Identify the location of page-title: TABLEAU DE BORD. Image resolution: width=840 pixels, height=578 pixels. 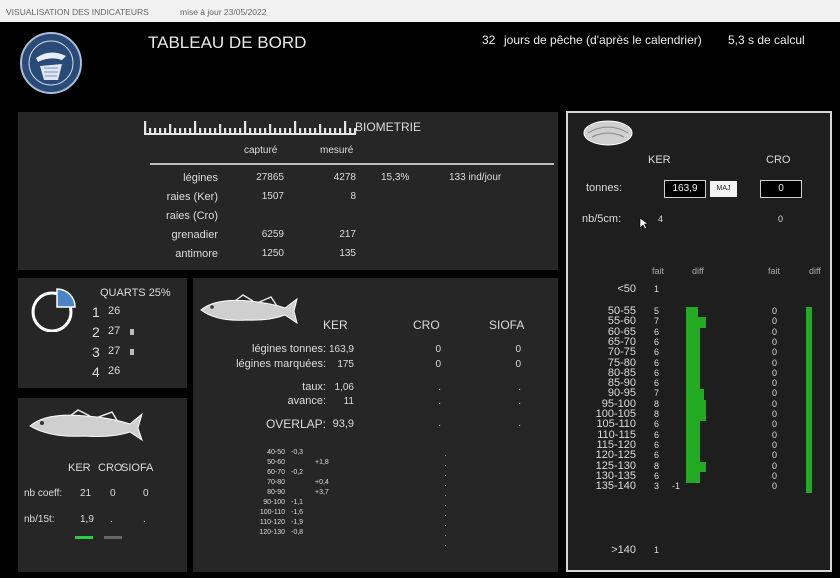
(227, 42).